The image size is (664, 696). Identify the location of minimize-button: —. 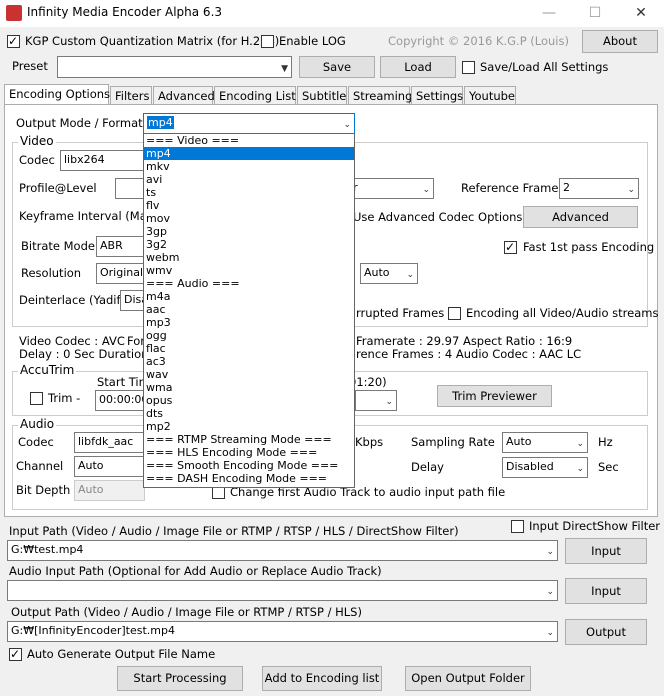
(549, 13).